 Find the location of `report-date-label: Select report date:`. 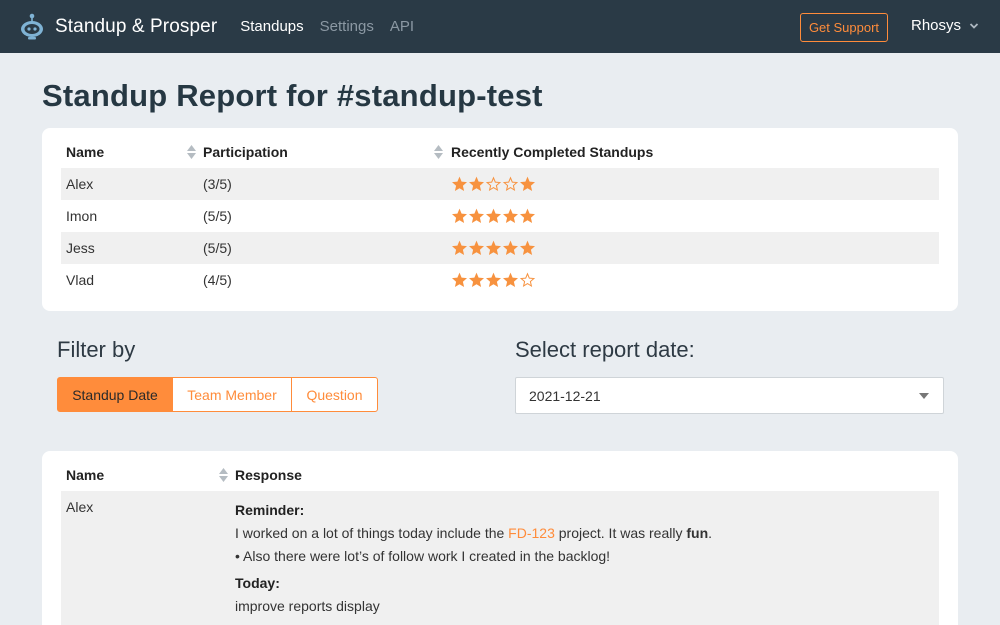

report-date-label: Select report date: is located at coordinates (605, 349).